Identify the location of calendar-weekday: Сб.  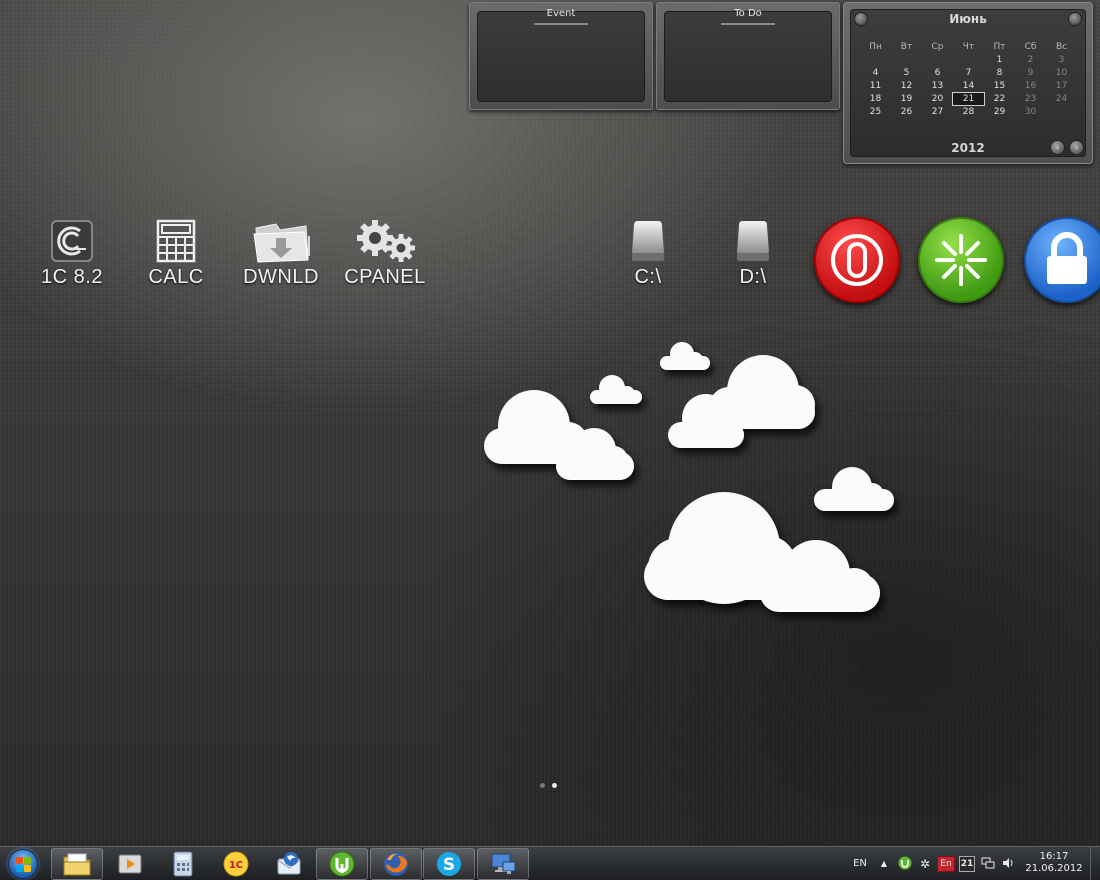
(1030, 47).